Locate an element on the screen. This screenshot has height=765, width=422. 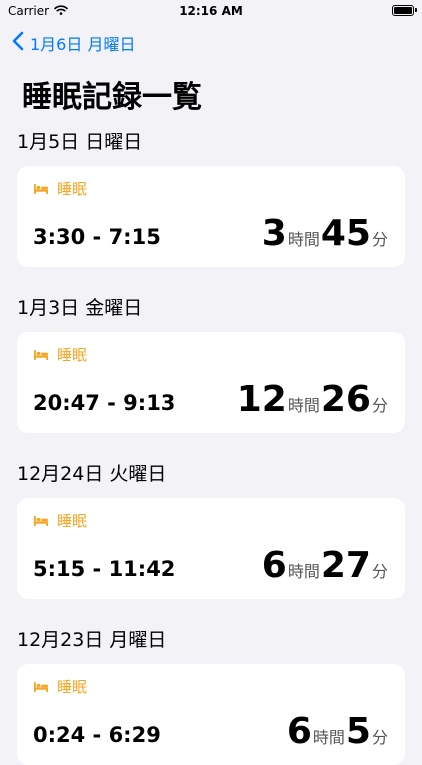
sleep-time-range: 3:30 - 7:15 is located at coordinates (97, 237).